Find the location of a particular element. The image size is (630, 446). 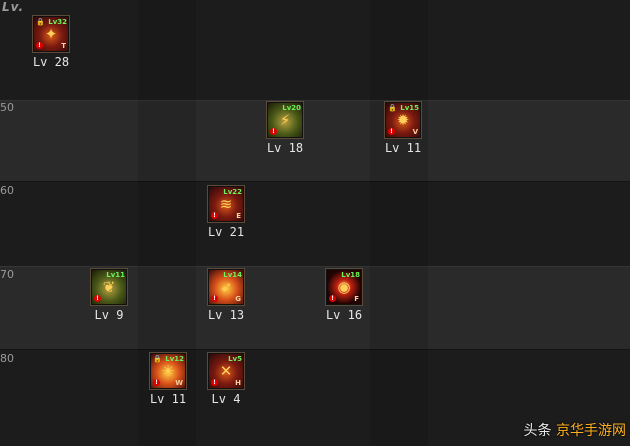

skill-slot: Lv20 ⚡ ! Lv 18 is located at coordinates (285, 128).